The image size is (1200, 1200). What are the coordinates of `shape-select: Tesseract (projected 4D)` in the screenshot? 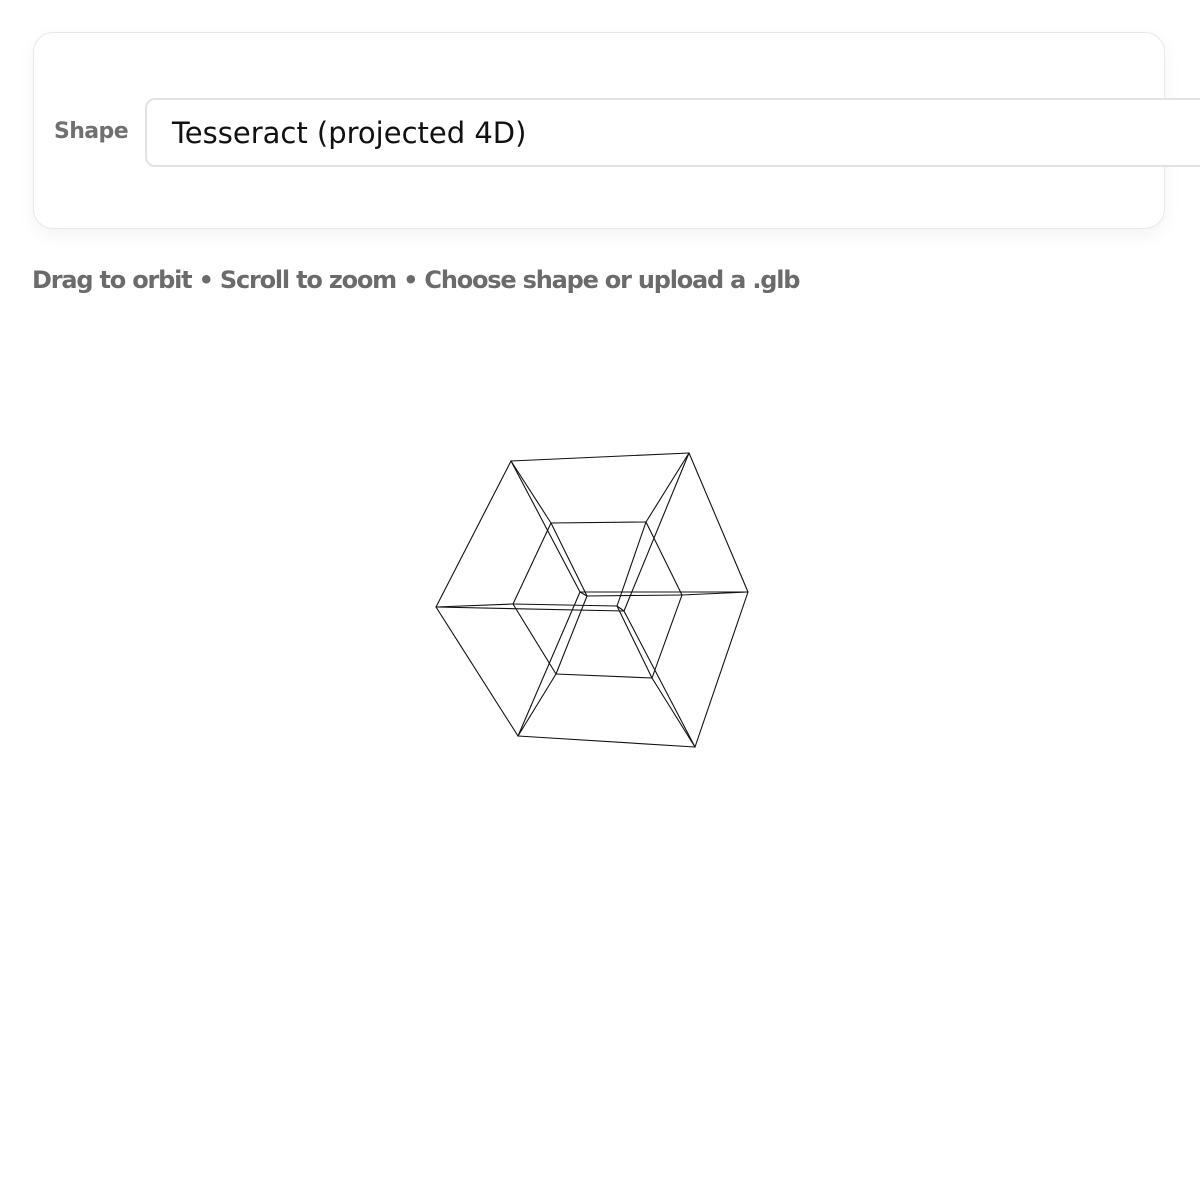 It's located at (672, 132).